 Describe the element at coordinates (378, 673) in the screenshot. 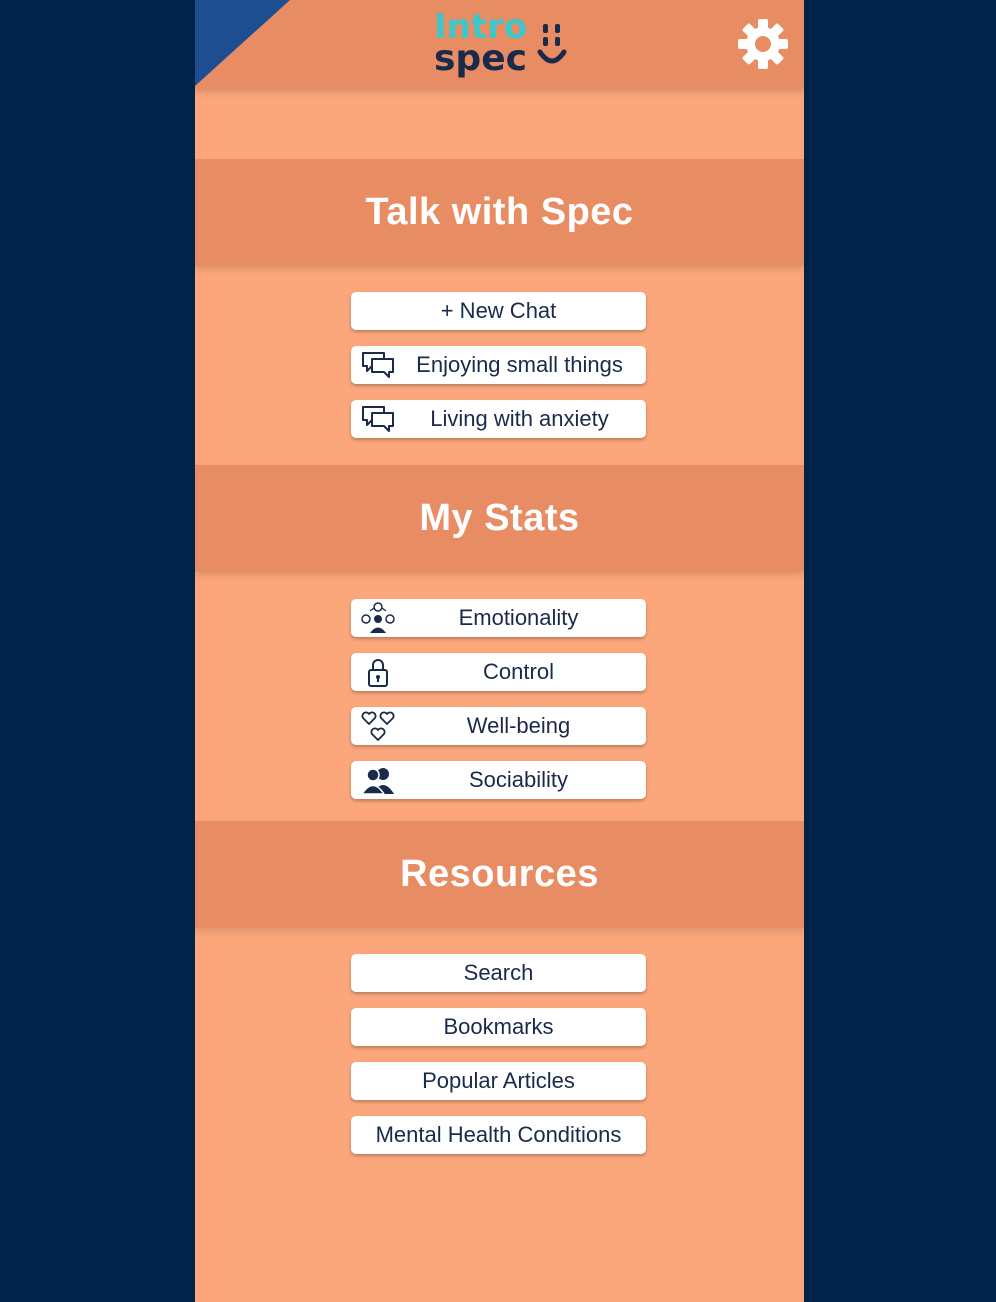

I see `lock-icon` at that location.